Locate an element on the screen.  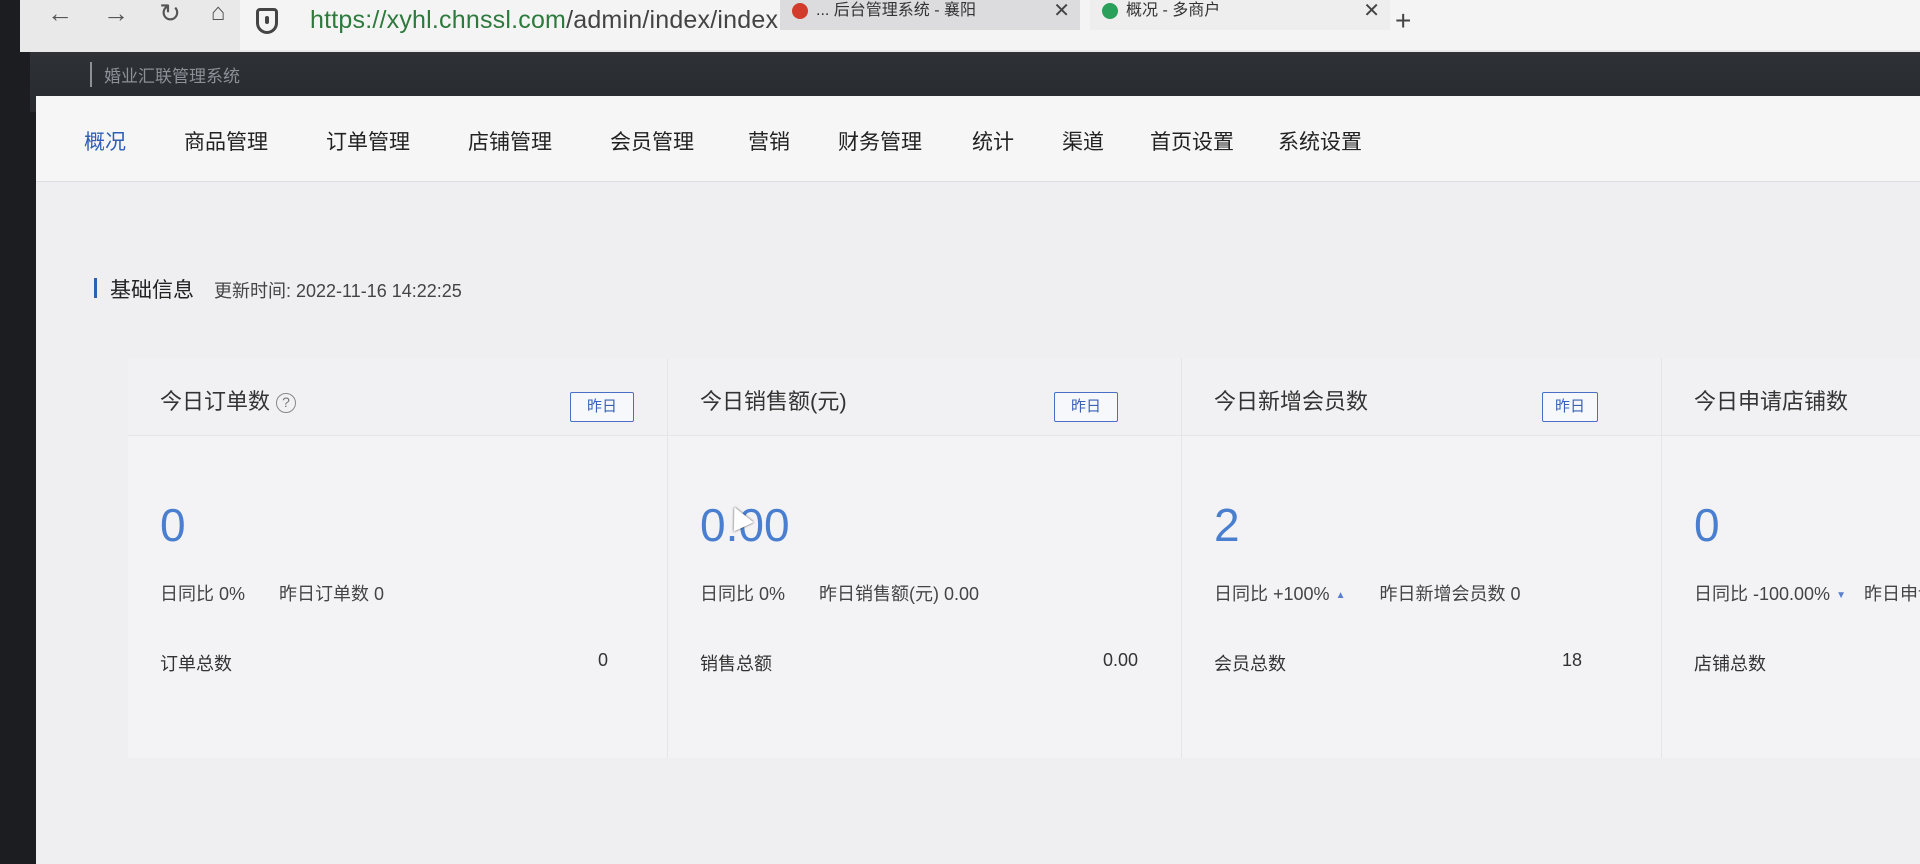
menu-item-overview: 概况 is located at coordinates (105, 141).